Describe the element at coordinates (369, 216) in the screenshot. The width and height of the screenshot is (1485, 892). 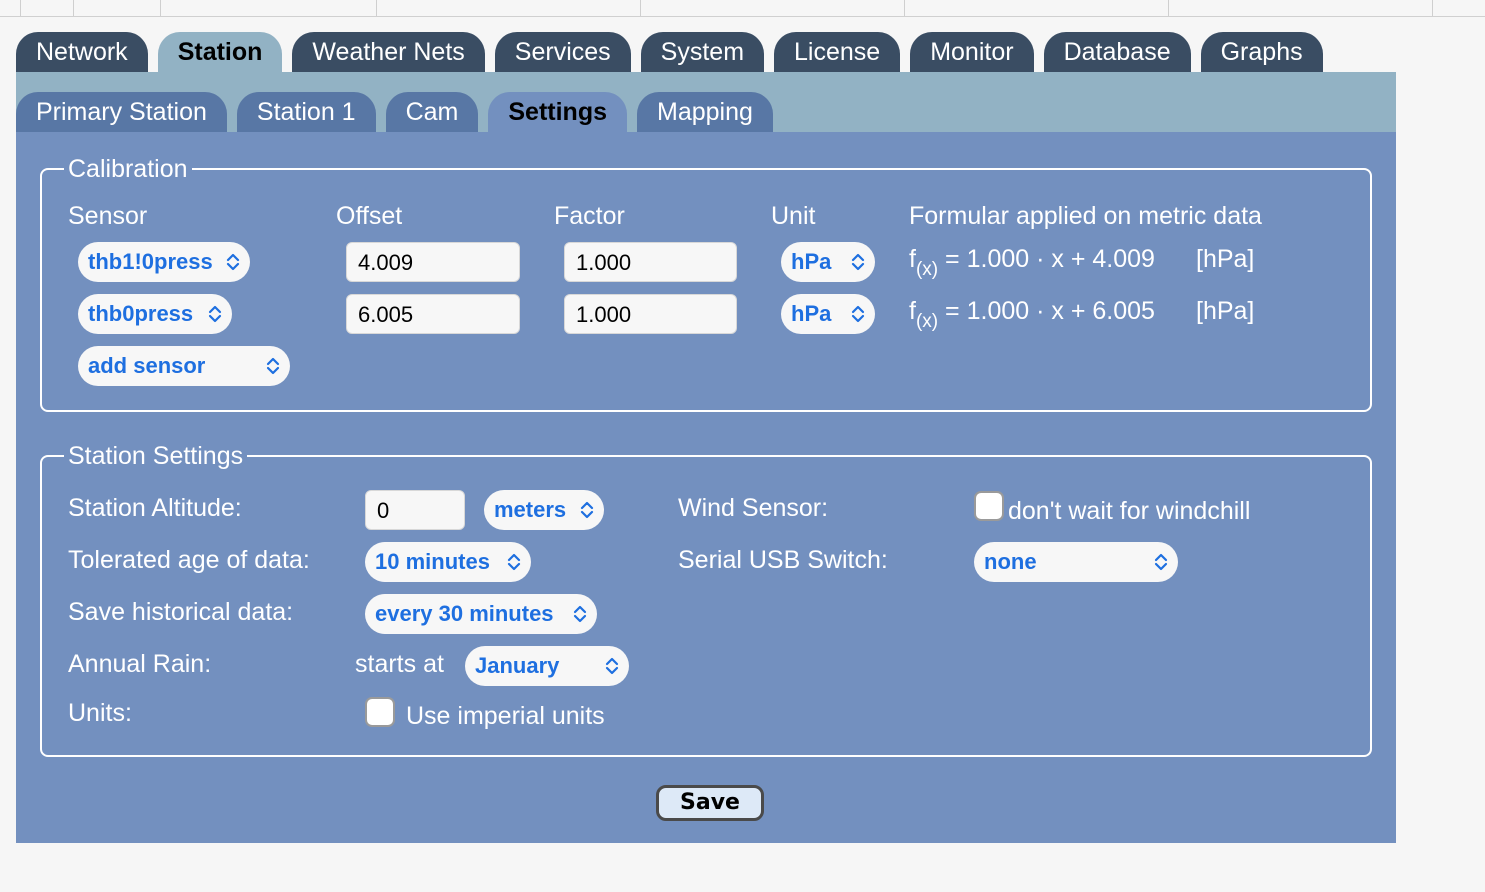
I see `offset-header: Offset` at that location.